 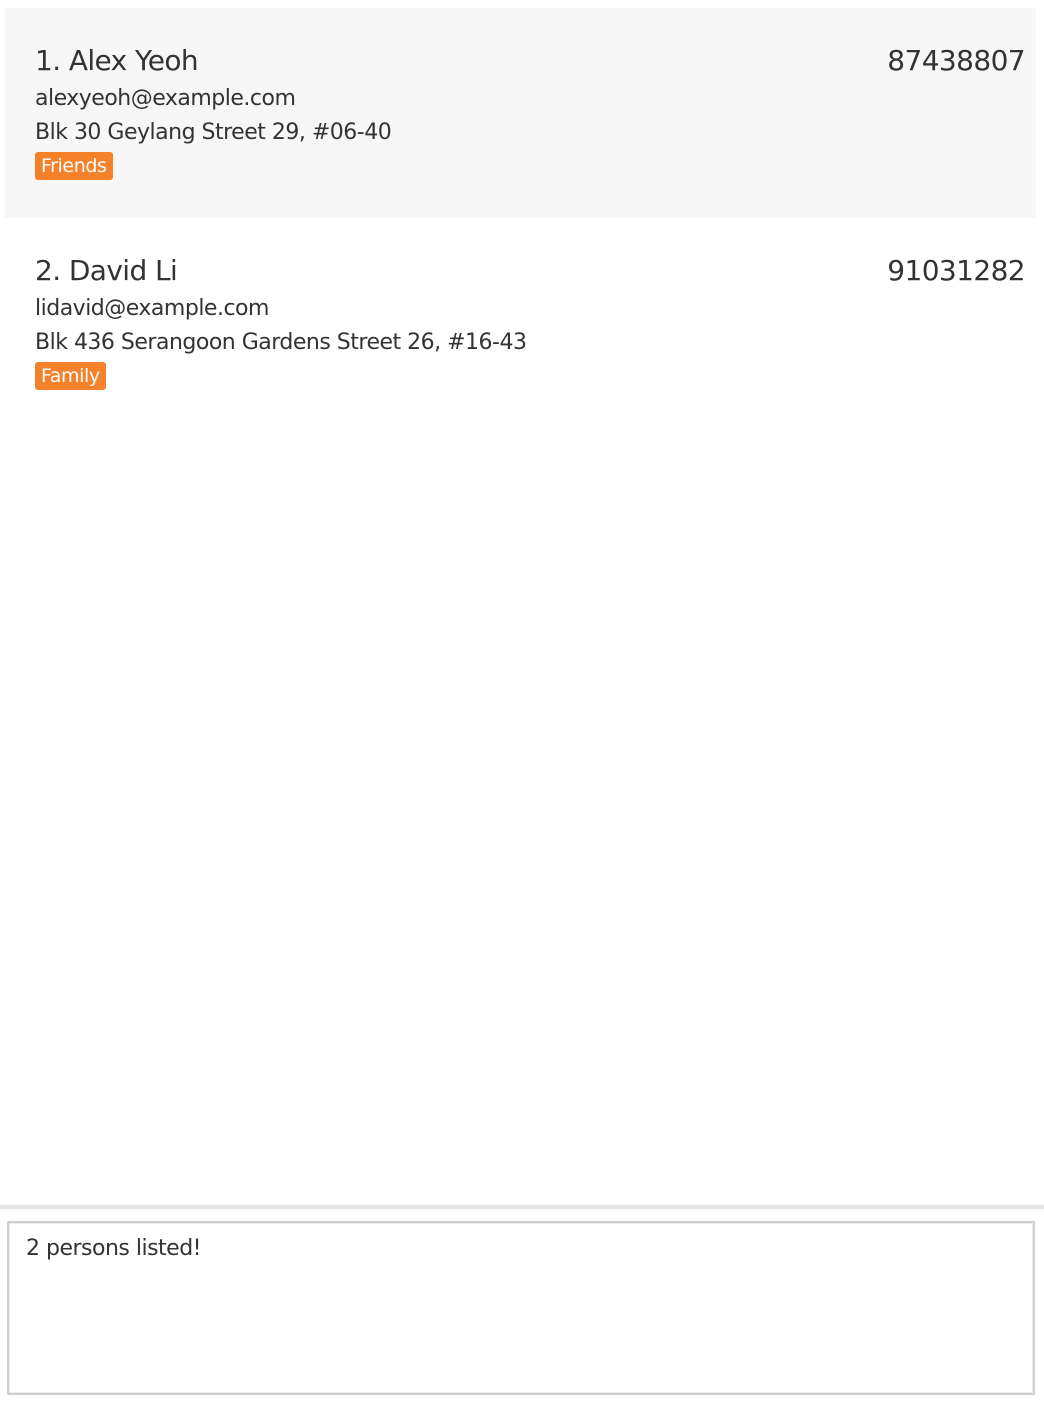 I want to click on person-tags: Friends, so click(x=74, y=166).